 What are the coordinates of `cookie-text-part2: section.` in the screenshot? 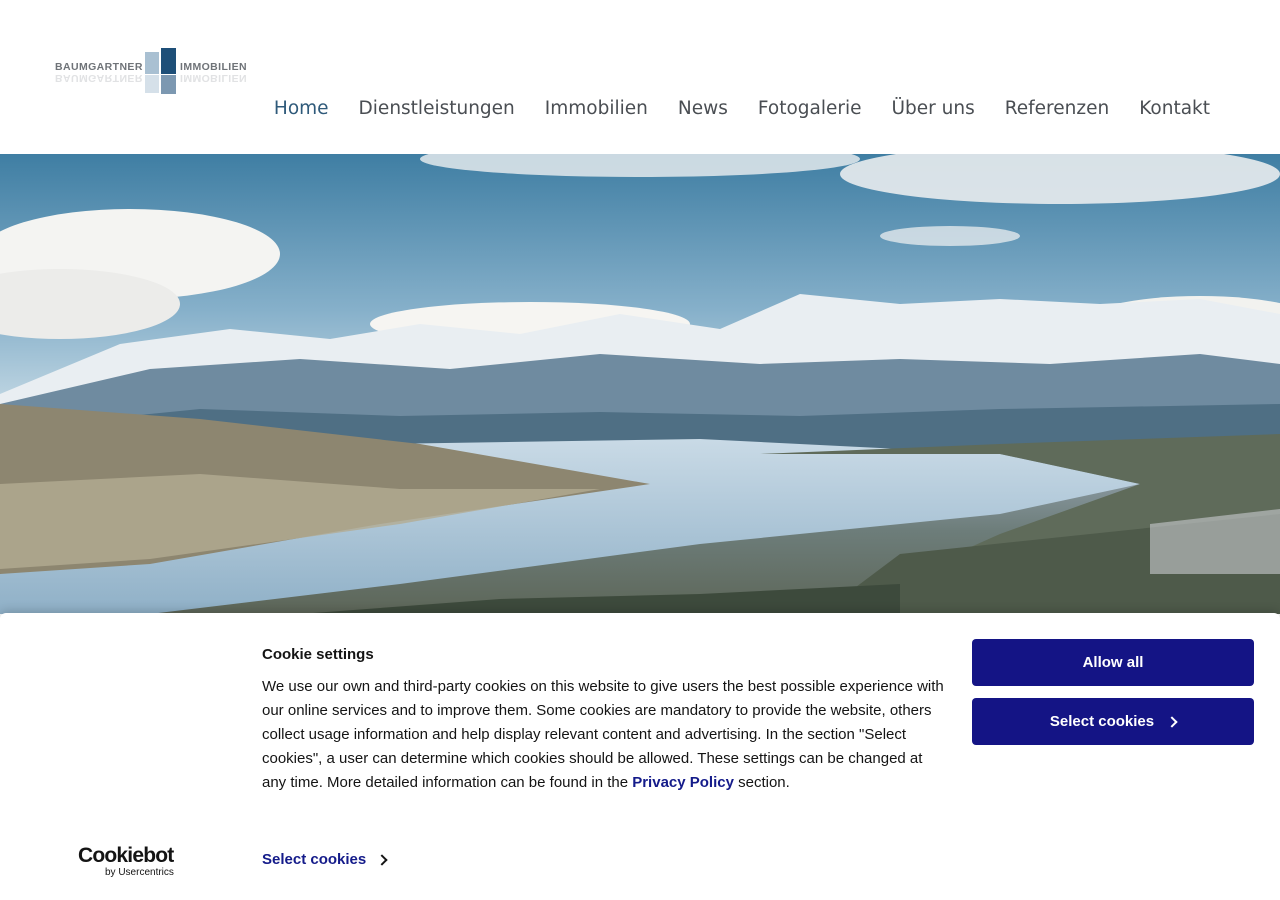 It's located at (761, 782).